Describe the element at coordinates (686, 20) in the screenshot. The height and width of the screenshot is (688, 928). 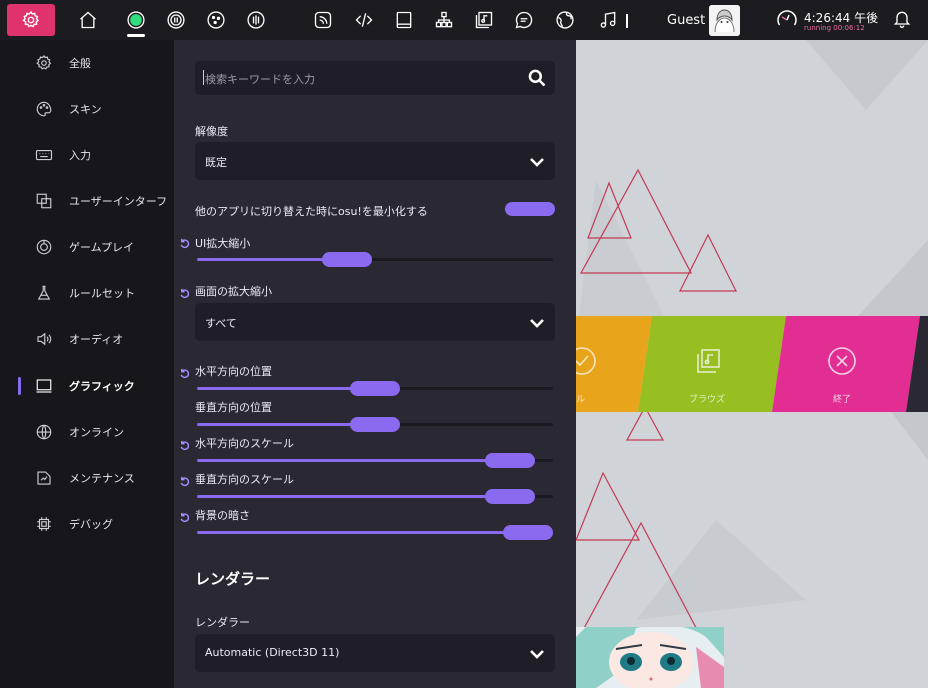
I see `user-name: Guest` at that location.